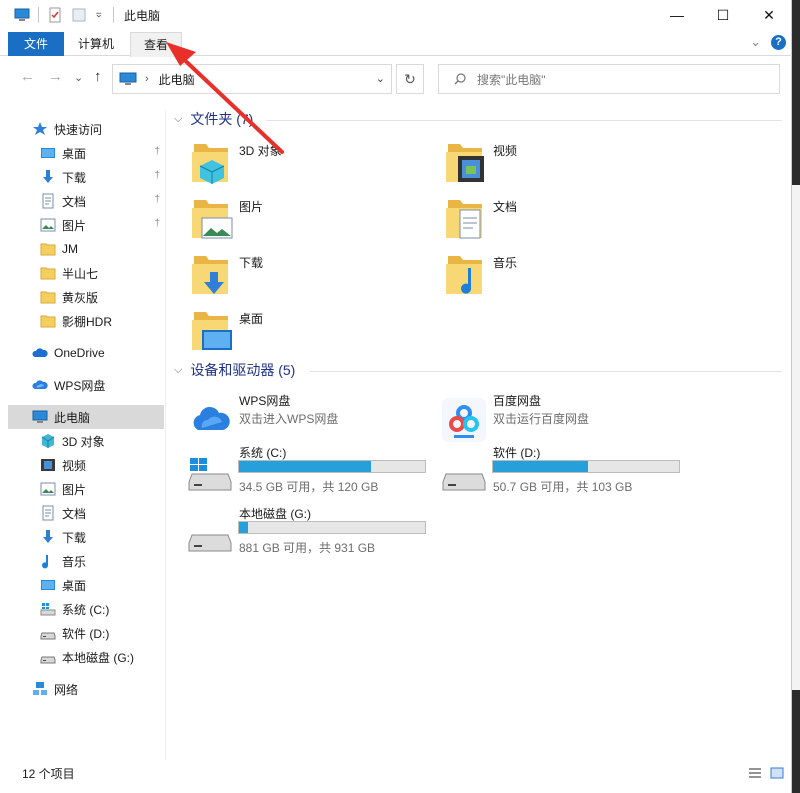  I want to click on sidebar-item: WPS网盘, so click(86, 385).